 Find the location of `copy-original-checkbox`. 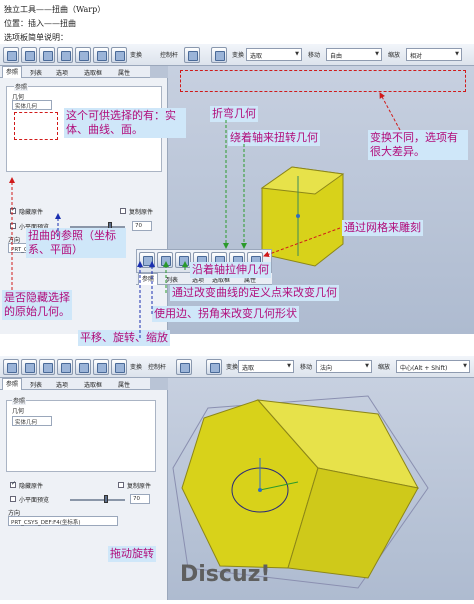

copy-original-checkbox is located at coordinates (121, 485).